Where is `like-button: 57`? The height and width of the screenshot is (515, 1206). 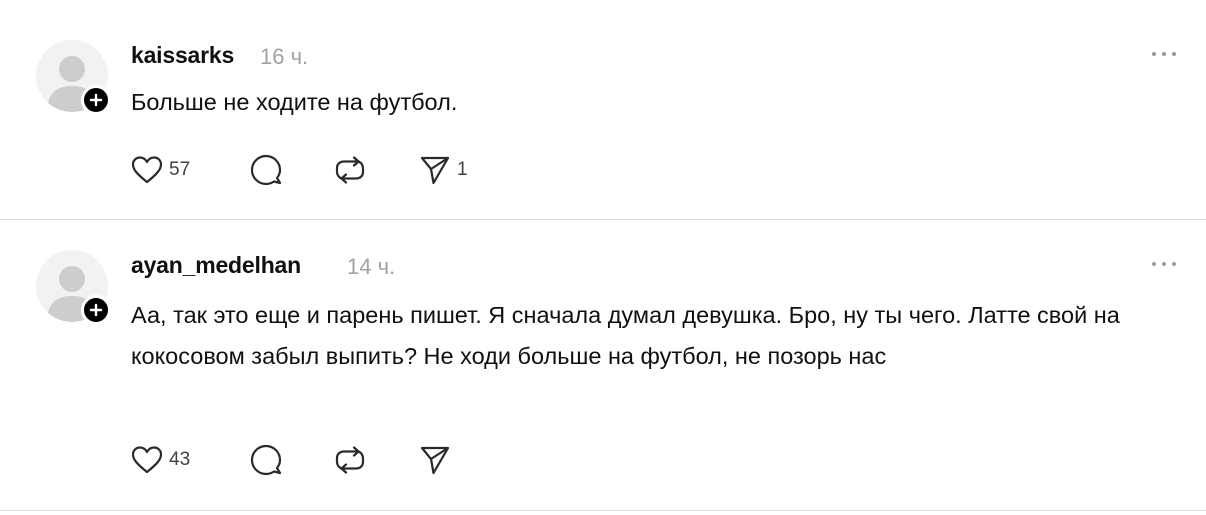
like-button: 57 is located at coordinates (160, 170).